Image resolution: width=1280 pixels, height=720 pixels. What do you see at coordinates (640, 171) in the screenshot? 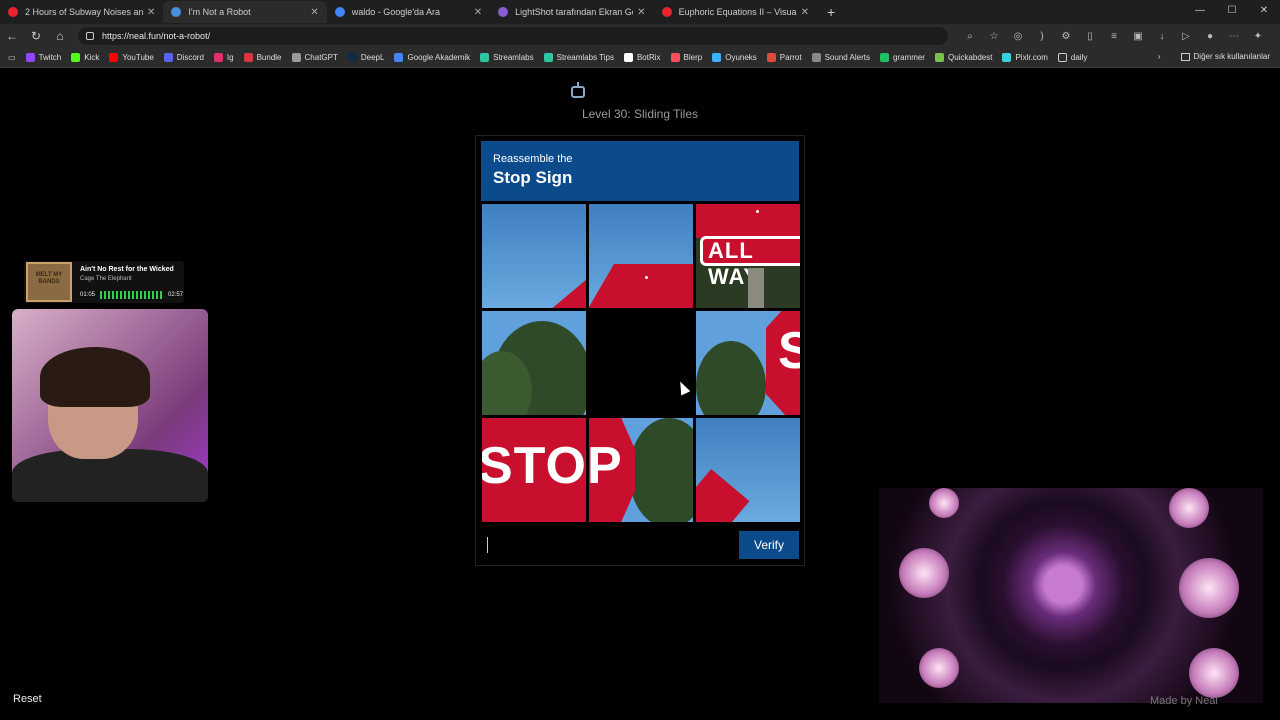
I see `captcha-header: Reassemble the Stop Sign` at bounding box center [640, 171].